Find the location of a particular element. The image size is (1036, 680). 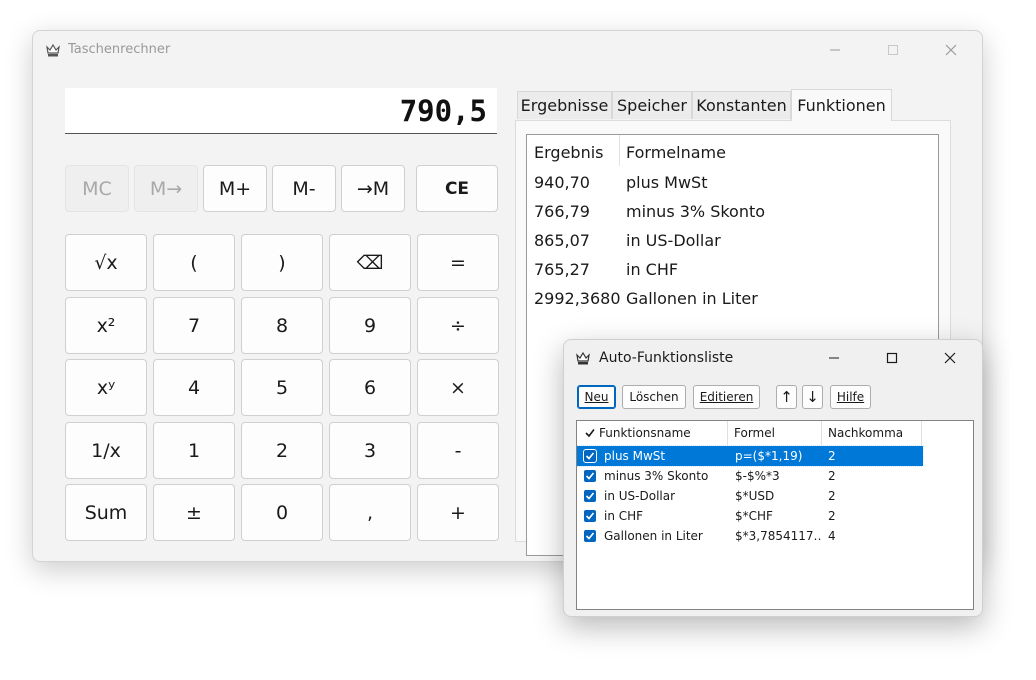

function-formula: $*USD is located at coordinates (755, 496).